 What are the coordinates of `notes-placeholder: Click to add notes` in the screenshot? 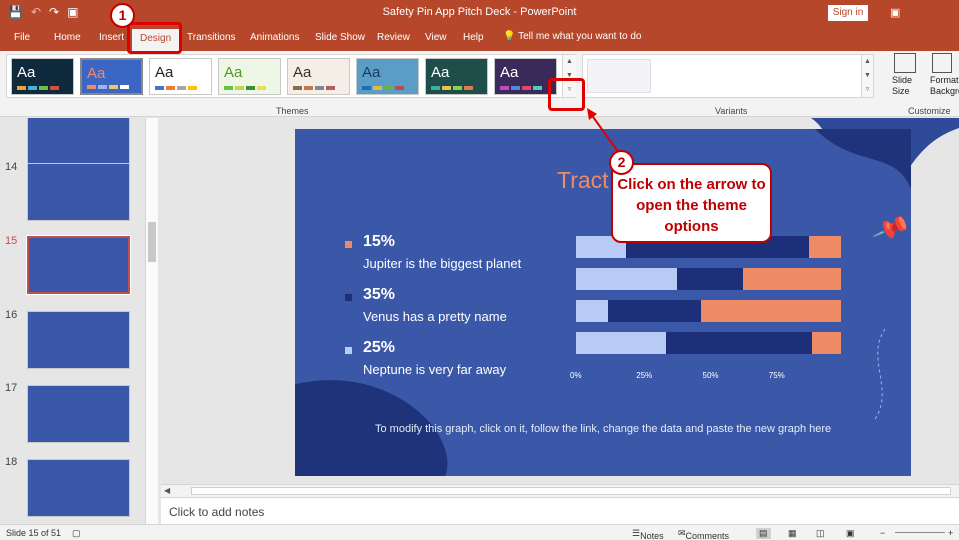 It's located at (217, 512).